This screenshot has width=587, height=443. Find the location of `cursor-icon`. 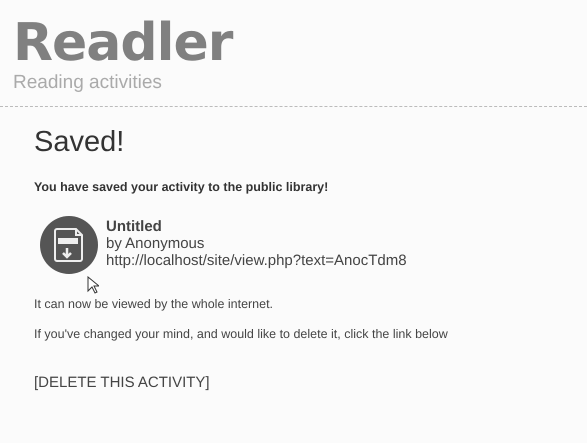

cursor-icon is located at coordinates (93, 285).